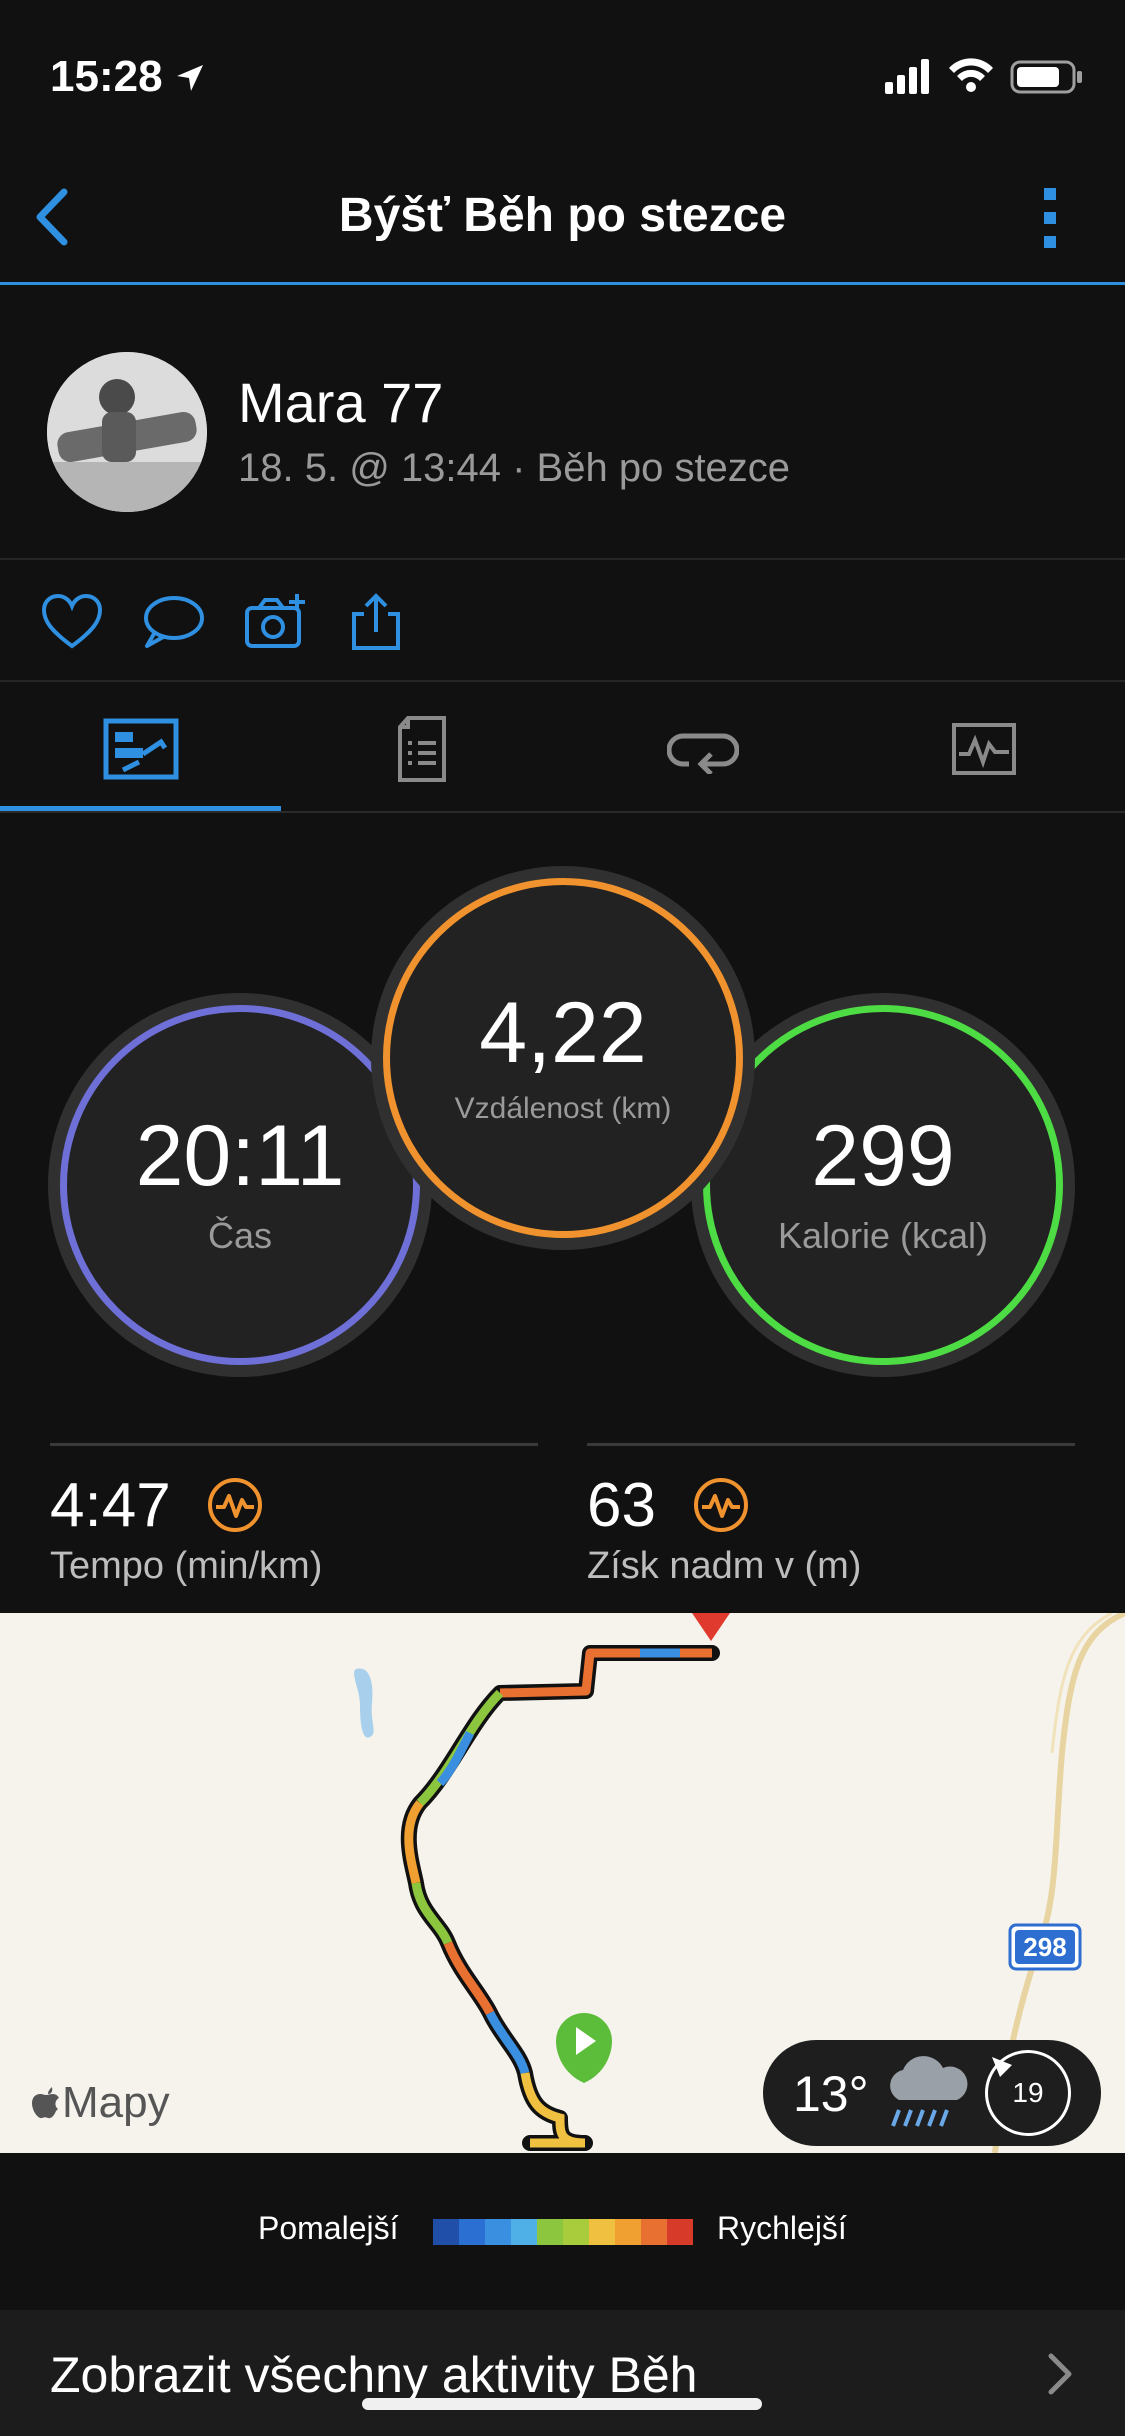 The height and width of the screenshot is (2436, 1125). What do you see at coordinates (782, 2228) in the screenshot?
I see `legend-fast-label: Rychlejší` at bounding box center [782, 2228].